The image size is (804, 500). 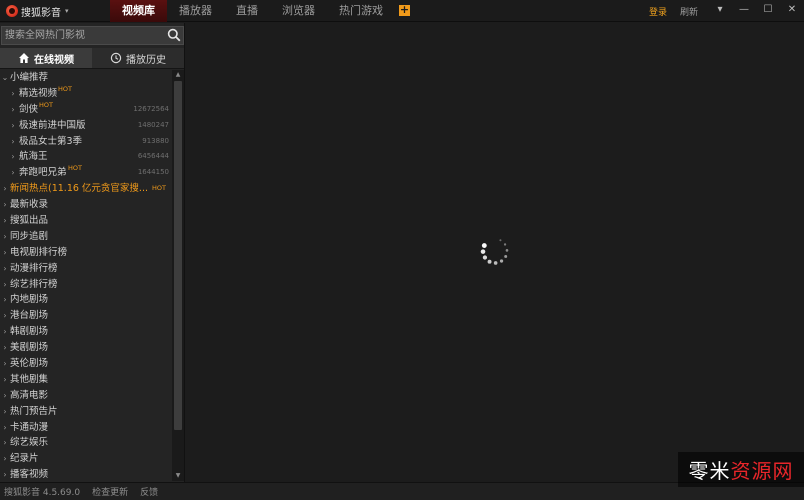 I want to click on tree-item: › 韩剧剧场, so click(x=86, y=332).